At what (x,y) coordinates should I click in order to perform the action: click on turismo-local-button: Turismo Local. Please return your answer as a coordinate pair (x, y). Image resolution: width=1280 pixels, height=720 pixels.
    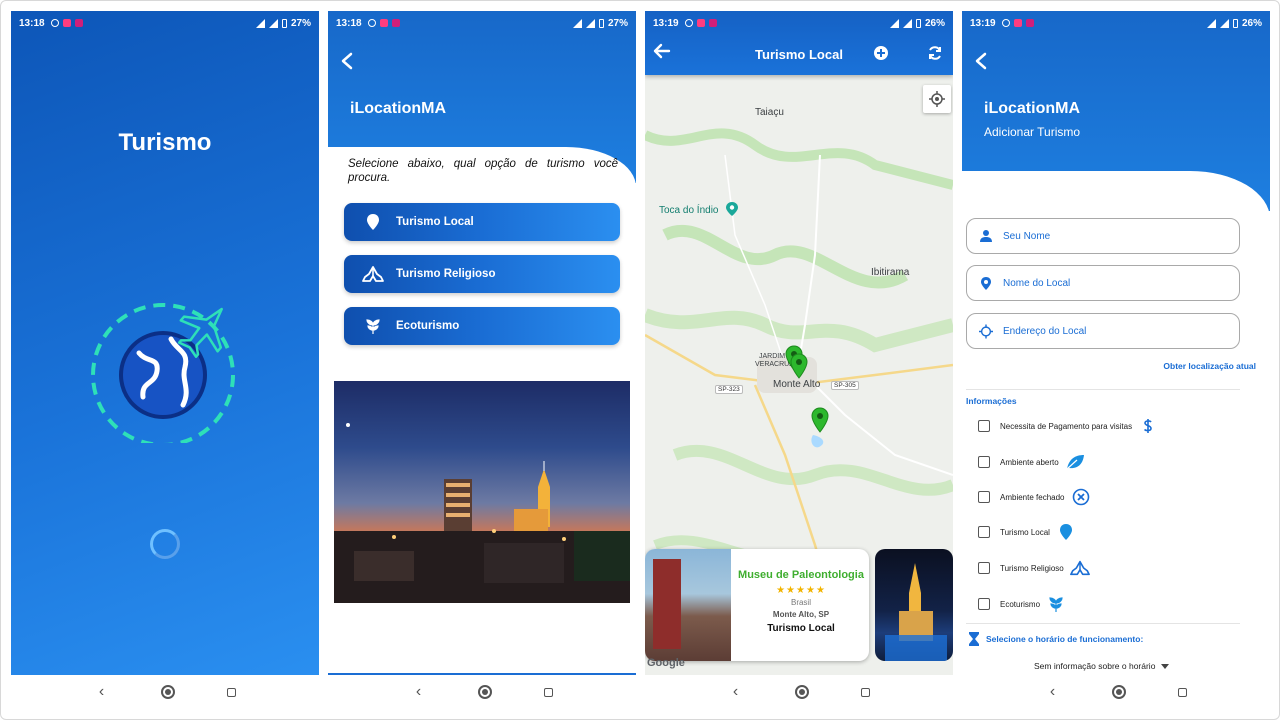
    Looking at the image, I should click on (482, 222).